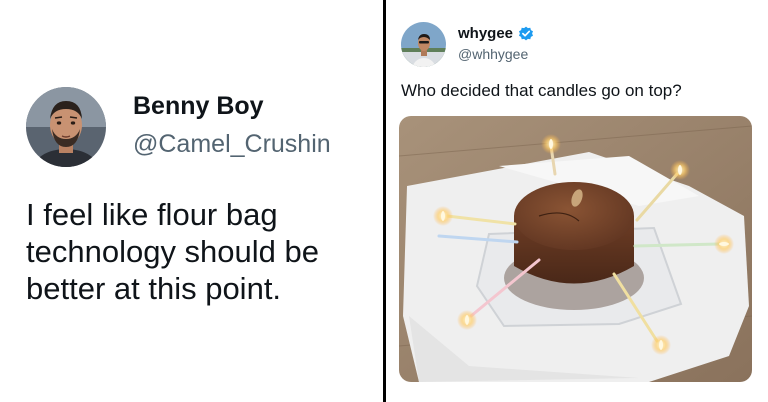 The height and width of the screenshot is (402, 768). I want to click on verified-badge-icon, so click(526, 34).